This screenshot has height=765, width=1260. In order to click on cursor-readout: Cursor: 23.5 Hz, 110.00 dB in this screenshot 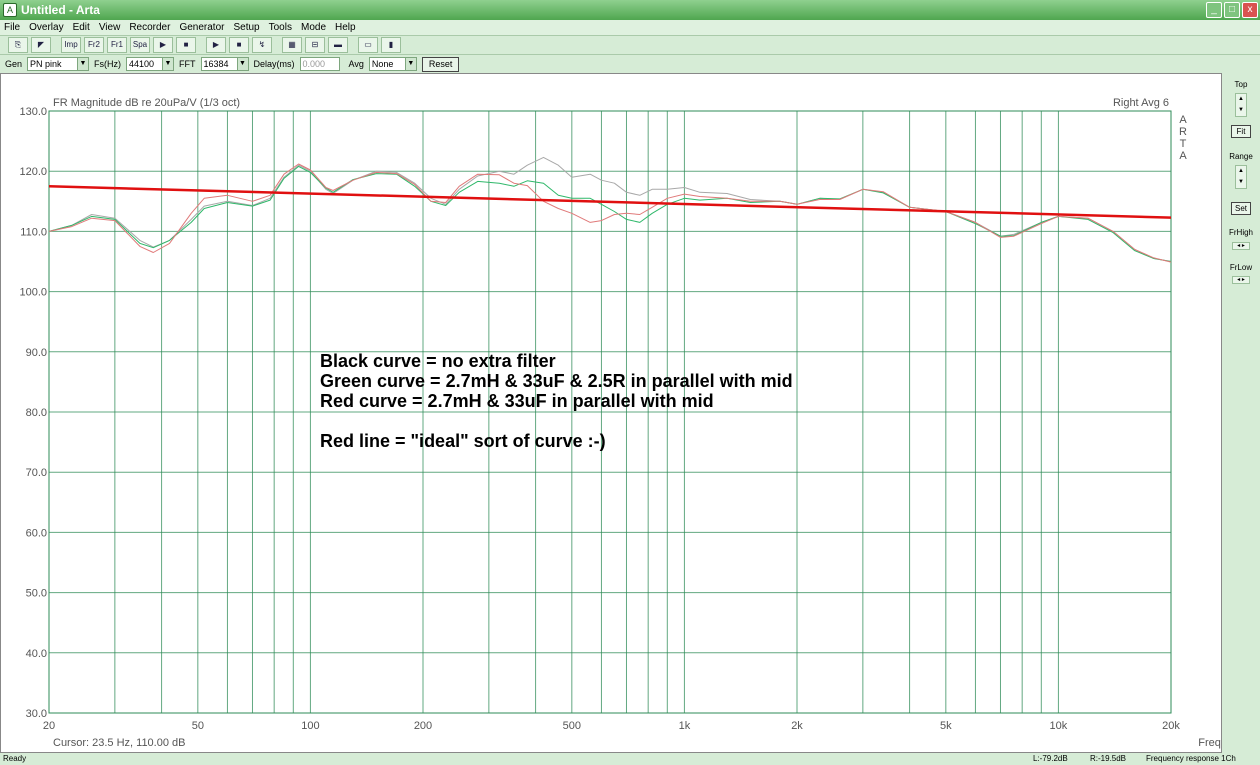, I will do `click(119, 743)`.